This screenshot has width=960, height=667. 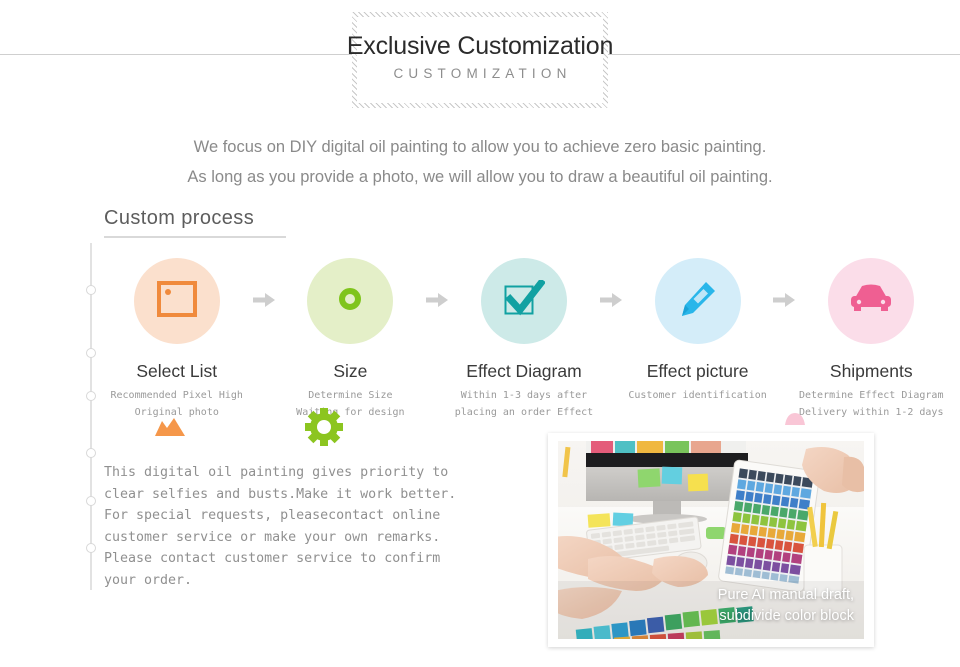 What do you see at coordinates (324, 429) in the screenshot?
I see `gear-decoration-icon` at bounding box center [324, 429].